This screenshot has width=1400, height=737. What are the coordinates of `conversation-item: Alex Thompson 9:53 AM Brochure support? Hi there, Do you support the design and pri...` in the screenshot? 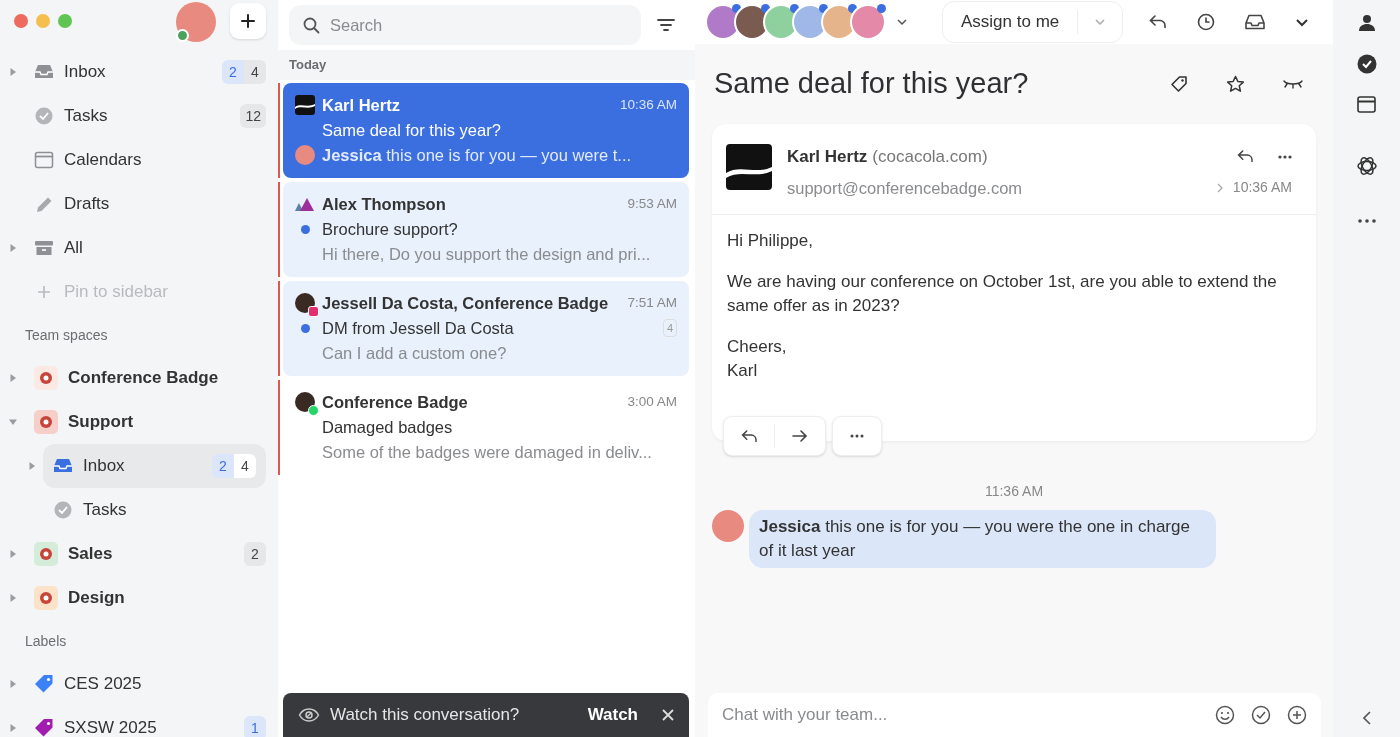 It's located at (486, 229).